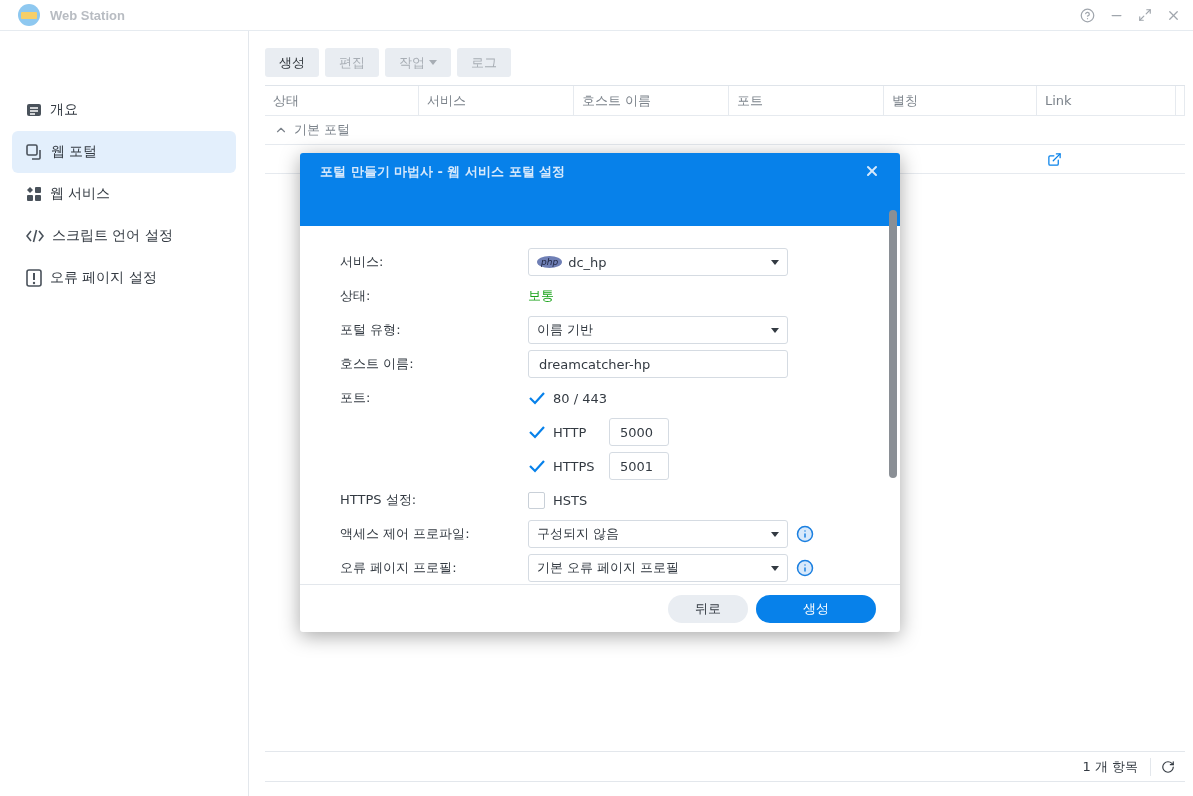 The image size is (1193, 796). What do you see at coordinates (35, 236) in the screenshot?
I see `code-icon` at bounding box center [35, 236].